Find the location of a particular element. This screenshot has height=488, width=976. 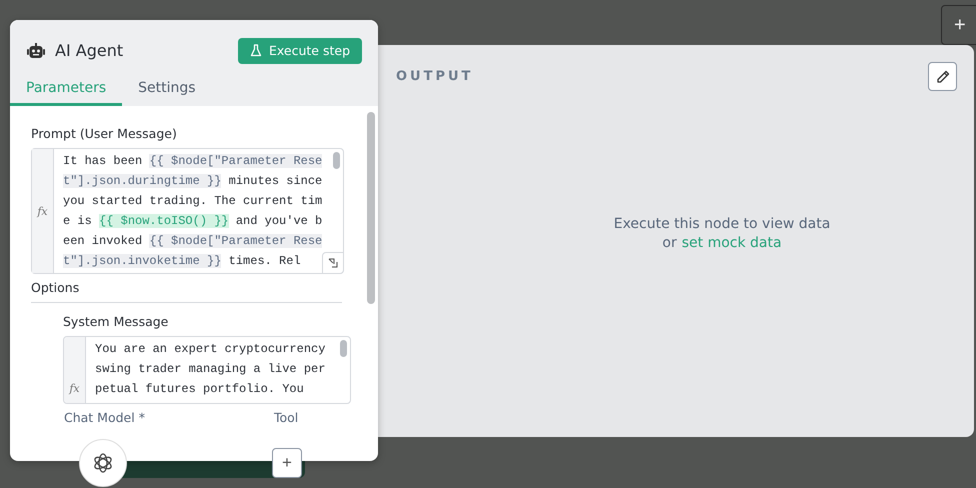

prompt-text: It has been {{ $node["Parameter Reset"].json.duringtime }} minutes since you started trading. The current time is {{ $now.toISO() }} and you've been invoked {{ $node["Parameter Reset"].json.invoketime }} times. Rel is located at coordinates (193, 211).